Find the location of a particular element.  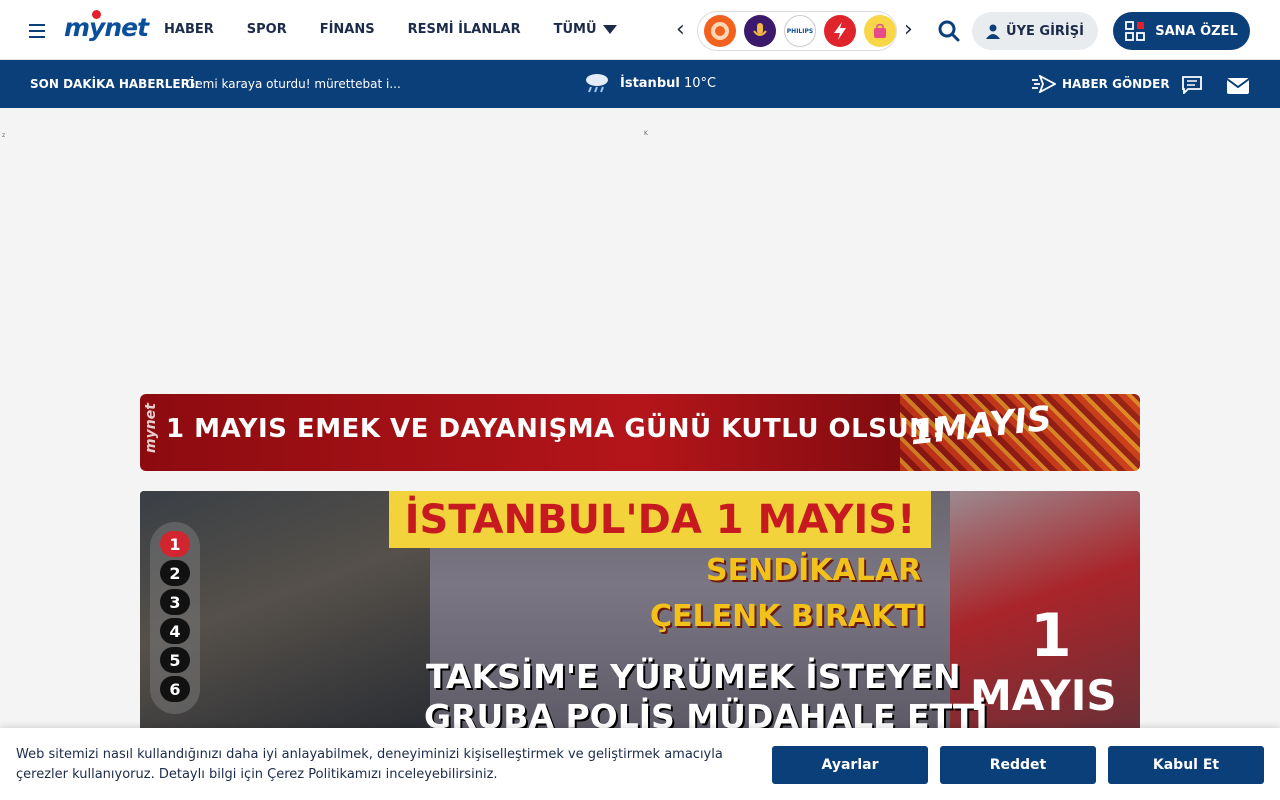

slider-pagination: 1 2 3 4 5 6 is located at coordinates (175, 618).